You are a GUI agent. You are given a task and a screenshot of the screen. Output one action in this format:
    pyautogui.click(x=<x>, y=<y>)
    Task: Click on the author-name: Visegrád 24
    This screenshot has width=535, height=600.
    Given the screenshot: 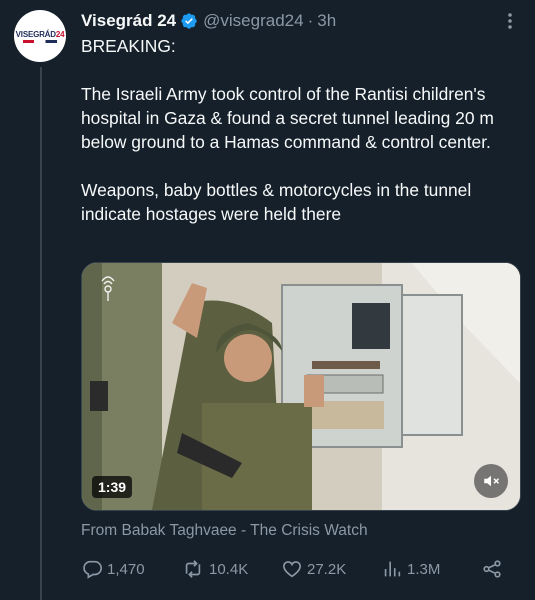 What is the action you would take?
    pyautogui.click(x=128, y=21)
    